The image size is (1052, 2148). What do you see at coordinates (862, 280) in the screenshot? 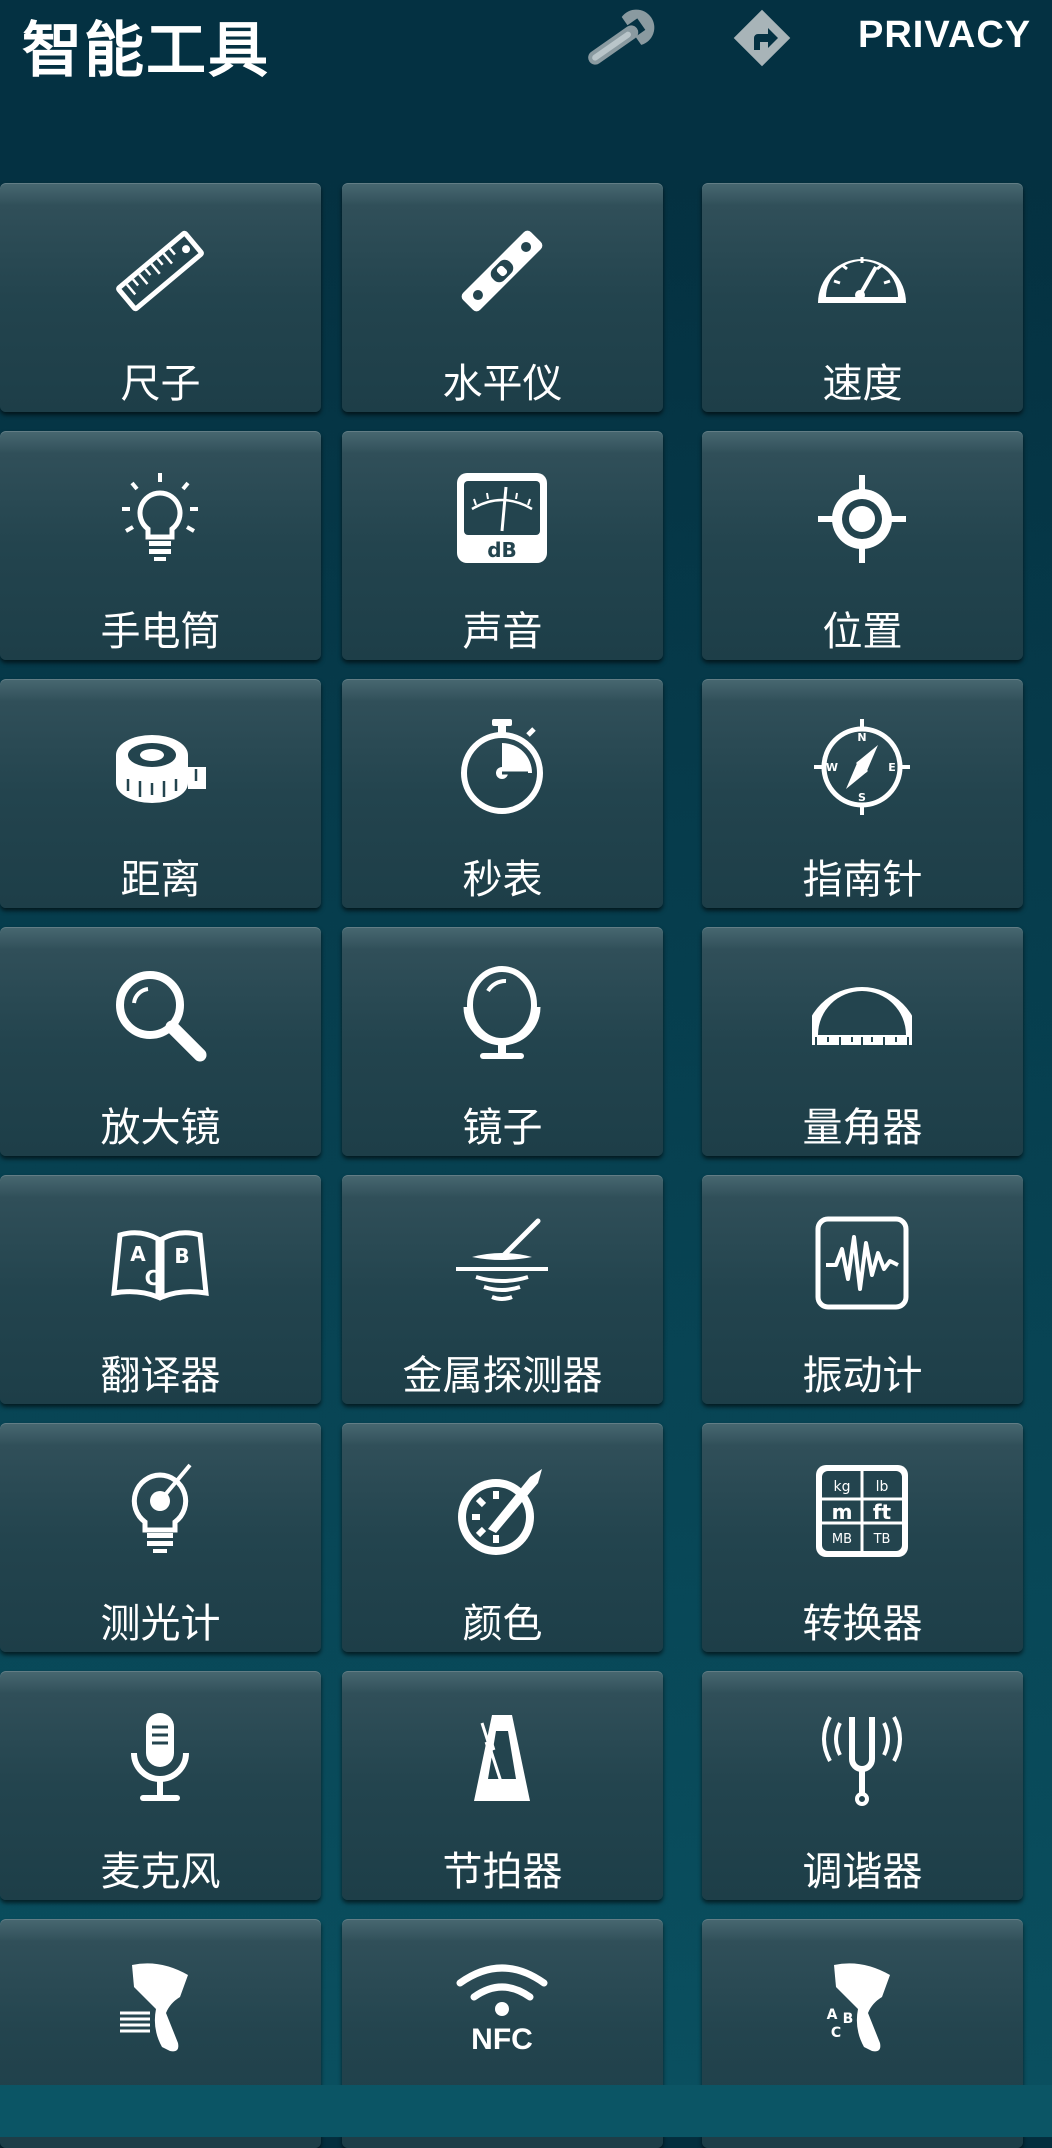
I see `speedometer-icon` at bounding box center [862, 280].